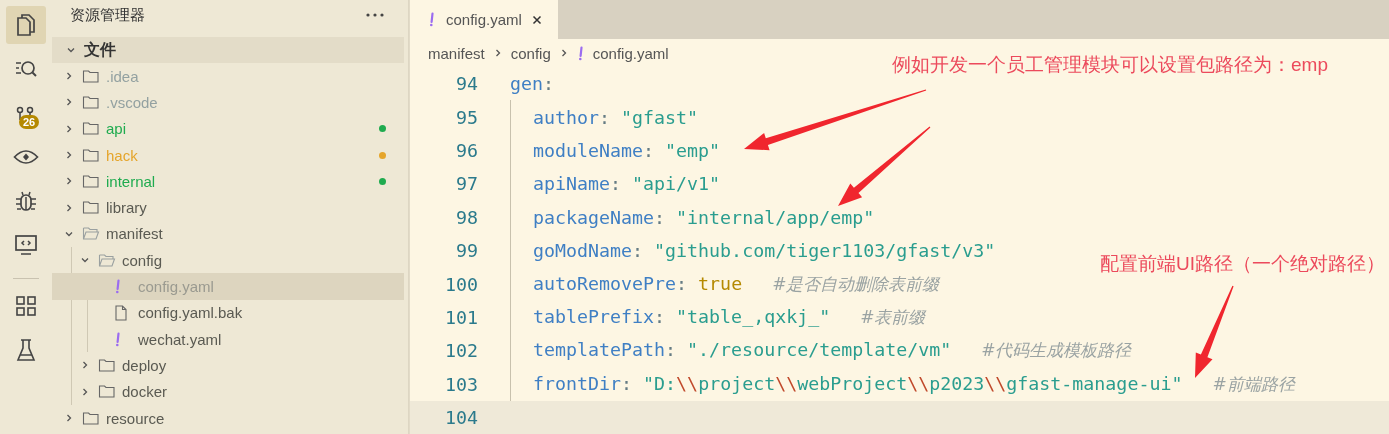 This screenshot has height=434, width=1389. I want to click on chevron-down-icon, so click(71, 50).